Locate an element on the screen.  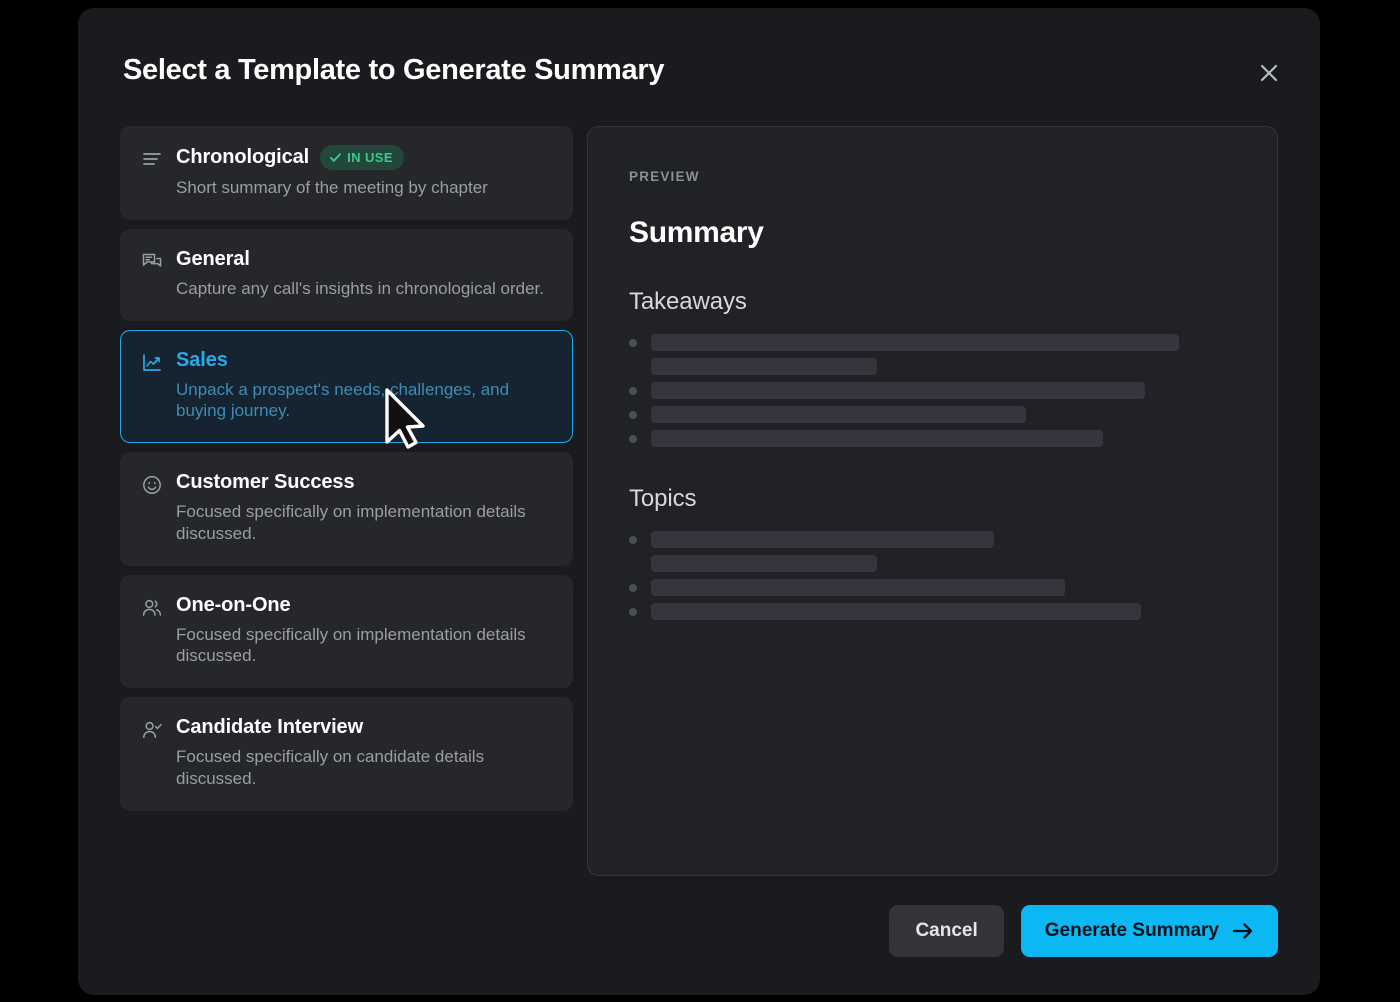
status-badge-in-use: IN USE is located at coordinates (362, 157).